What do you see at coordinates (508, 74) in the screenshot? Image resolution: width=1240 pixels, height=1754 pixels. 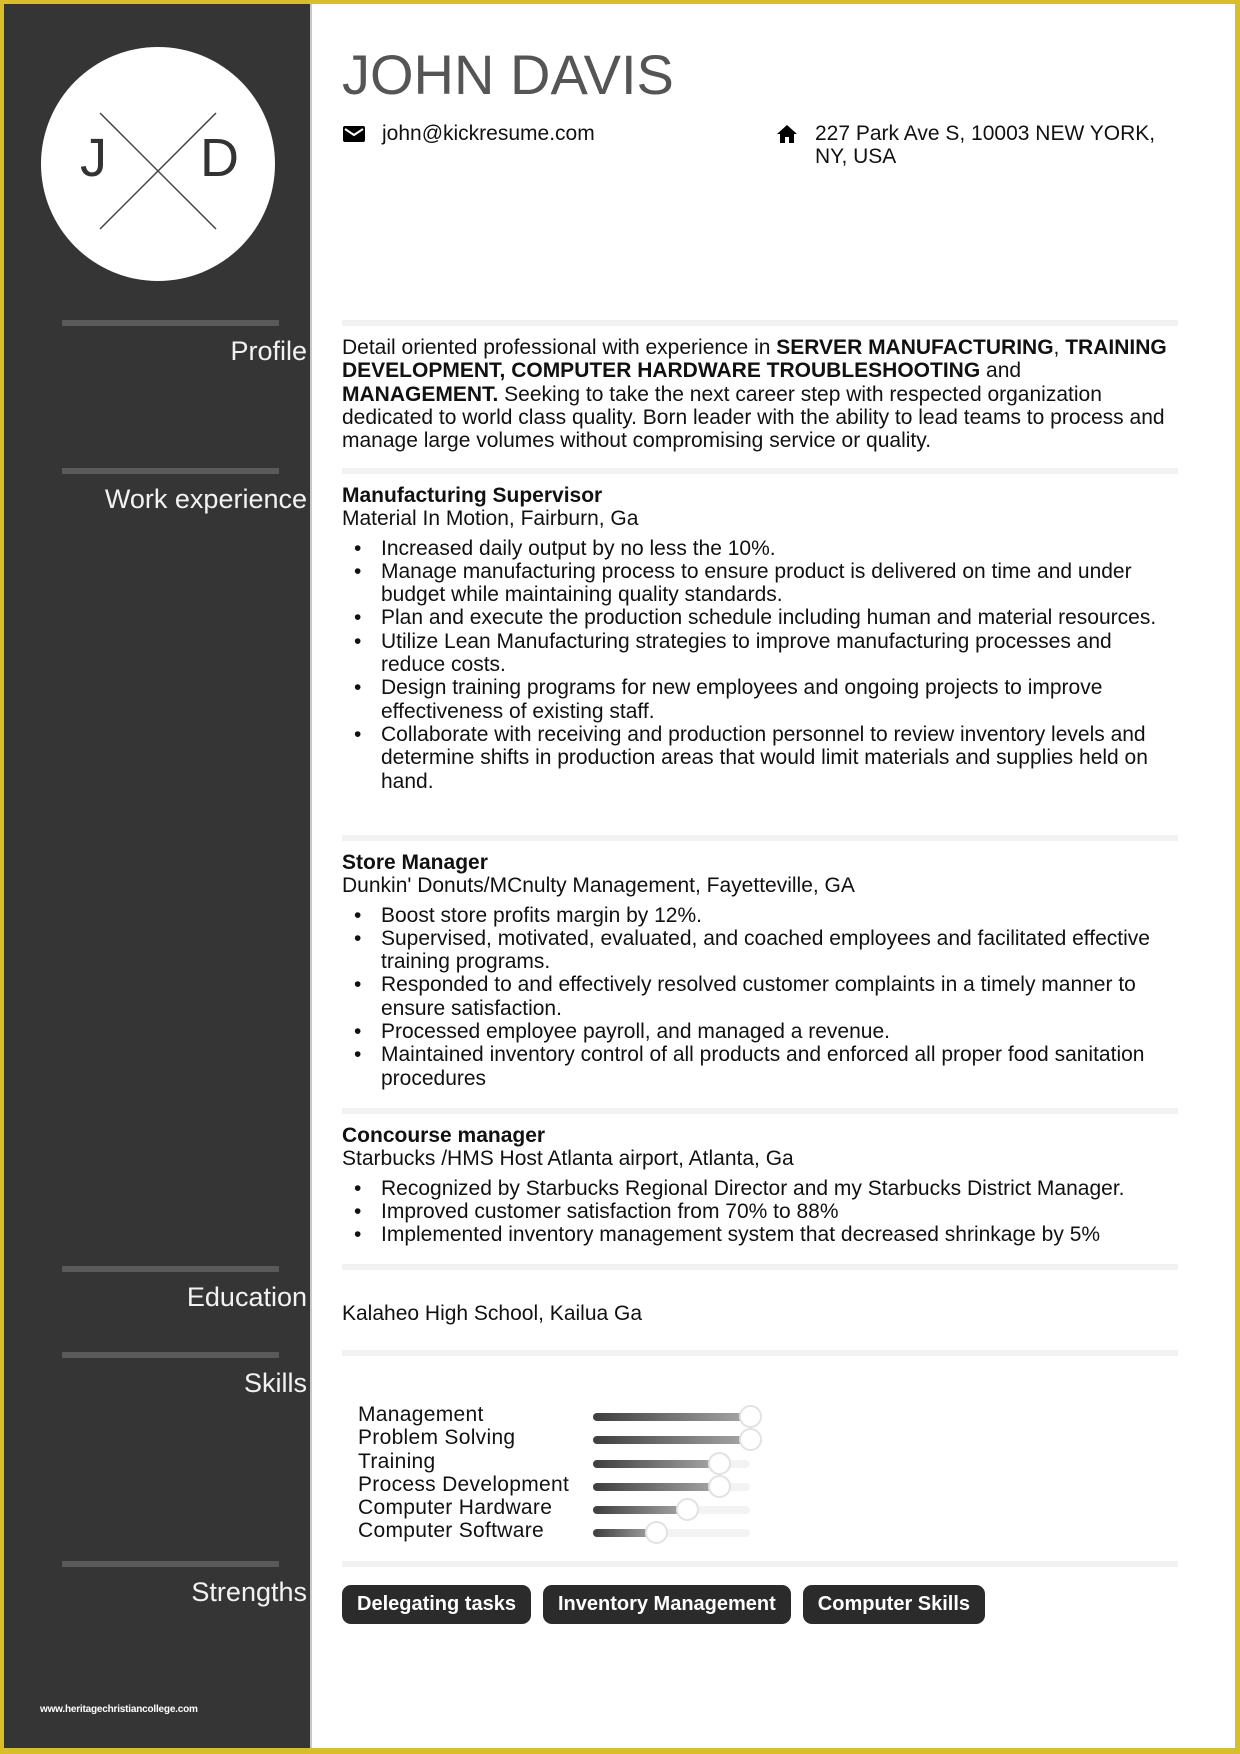 I see `candidate-name: JOHN DAVIS` at bounding box center [508, 74].